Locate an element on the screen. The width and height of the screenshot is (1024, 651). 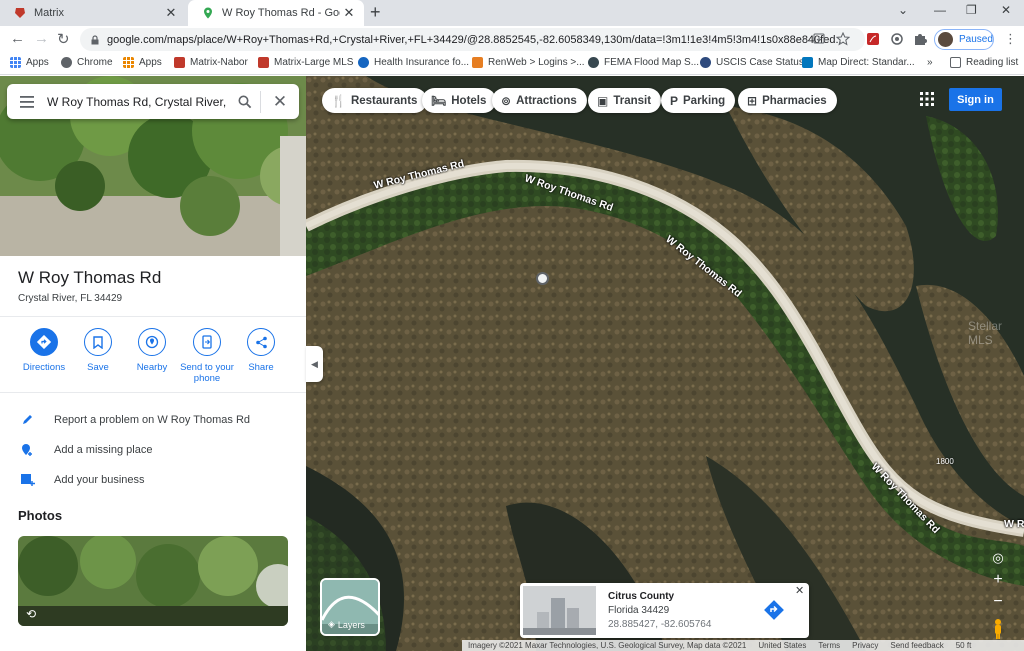
send-feedback-link: Send feedback is located at coordinates (916, 645).